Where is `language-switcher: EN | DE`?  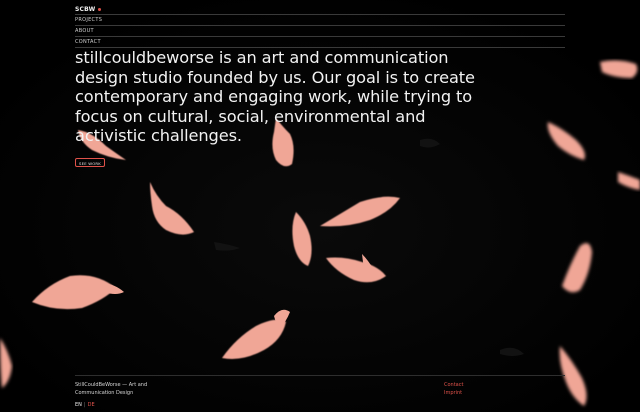 language-switcher: EN | DE is located at coordinates (85, 405).